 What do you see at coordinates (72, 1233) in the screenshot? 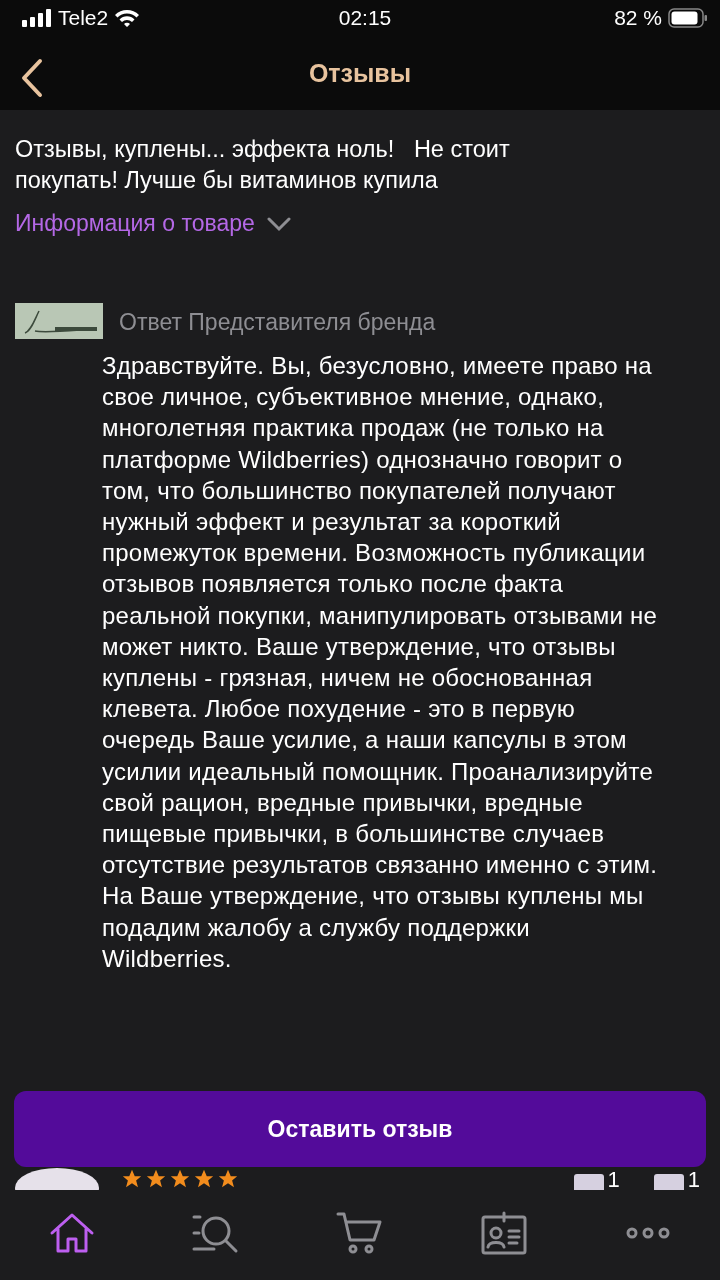
I see `home-icon` at bounding box center [72, 1233].